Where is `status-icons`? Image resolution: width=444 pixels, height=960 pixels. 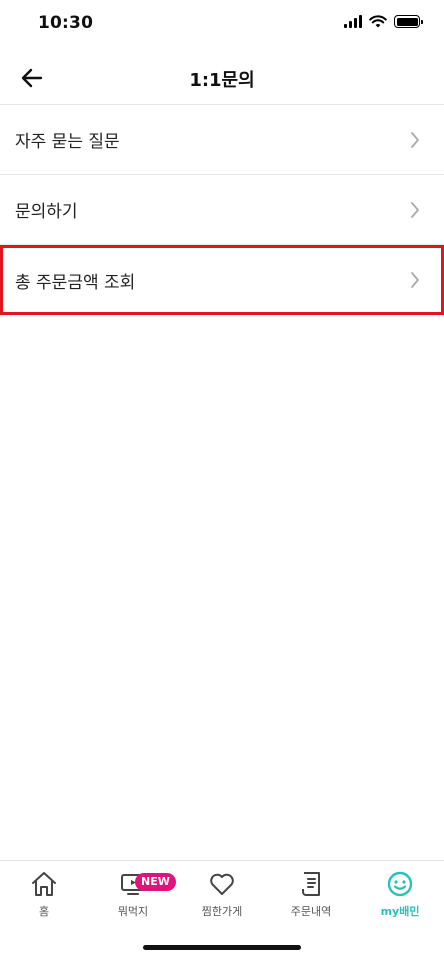 status-icons is located at coordinates (383, 21).